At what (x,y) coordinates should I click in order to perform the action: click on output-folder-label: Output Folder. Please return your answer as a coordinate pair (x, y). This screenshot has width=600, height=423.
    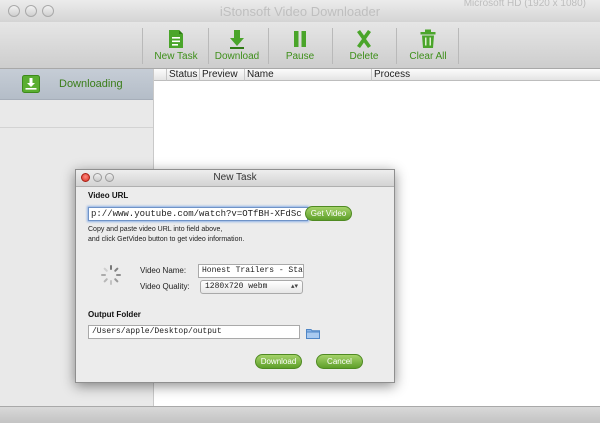
    Looking at the image, I should click on (114, 314).